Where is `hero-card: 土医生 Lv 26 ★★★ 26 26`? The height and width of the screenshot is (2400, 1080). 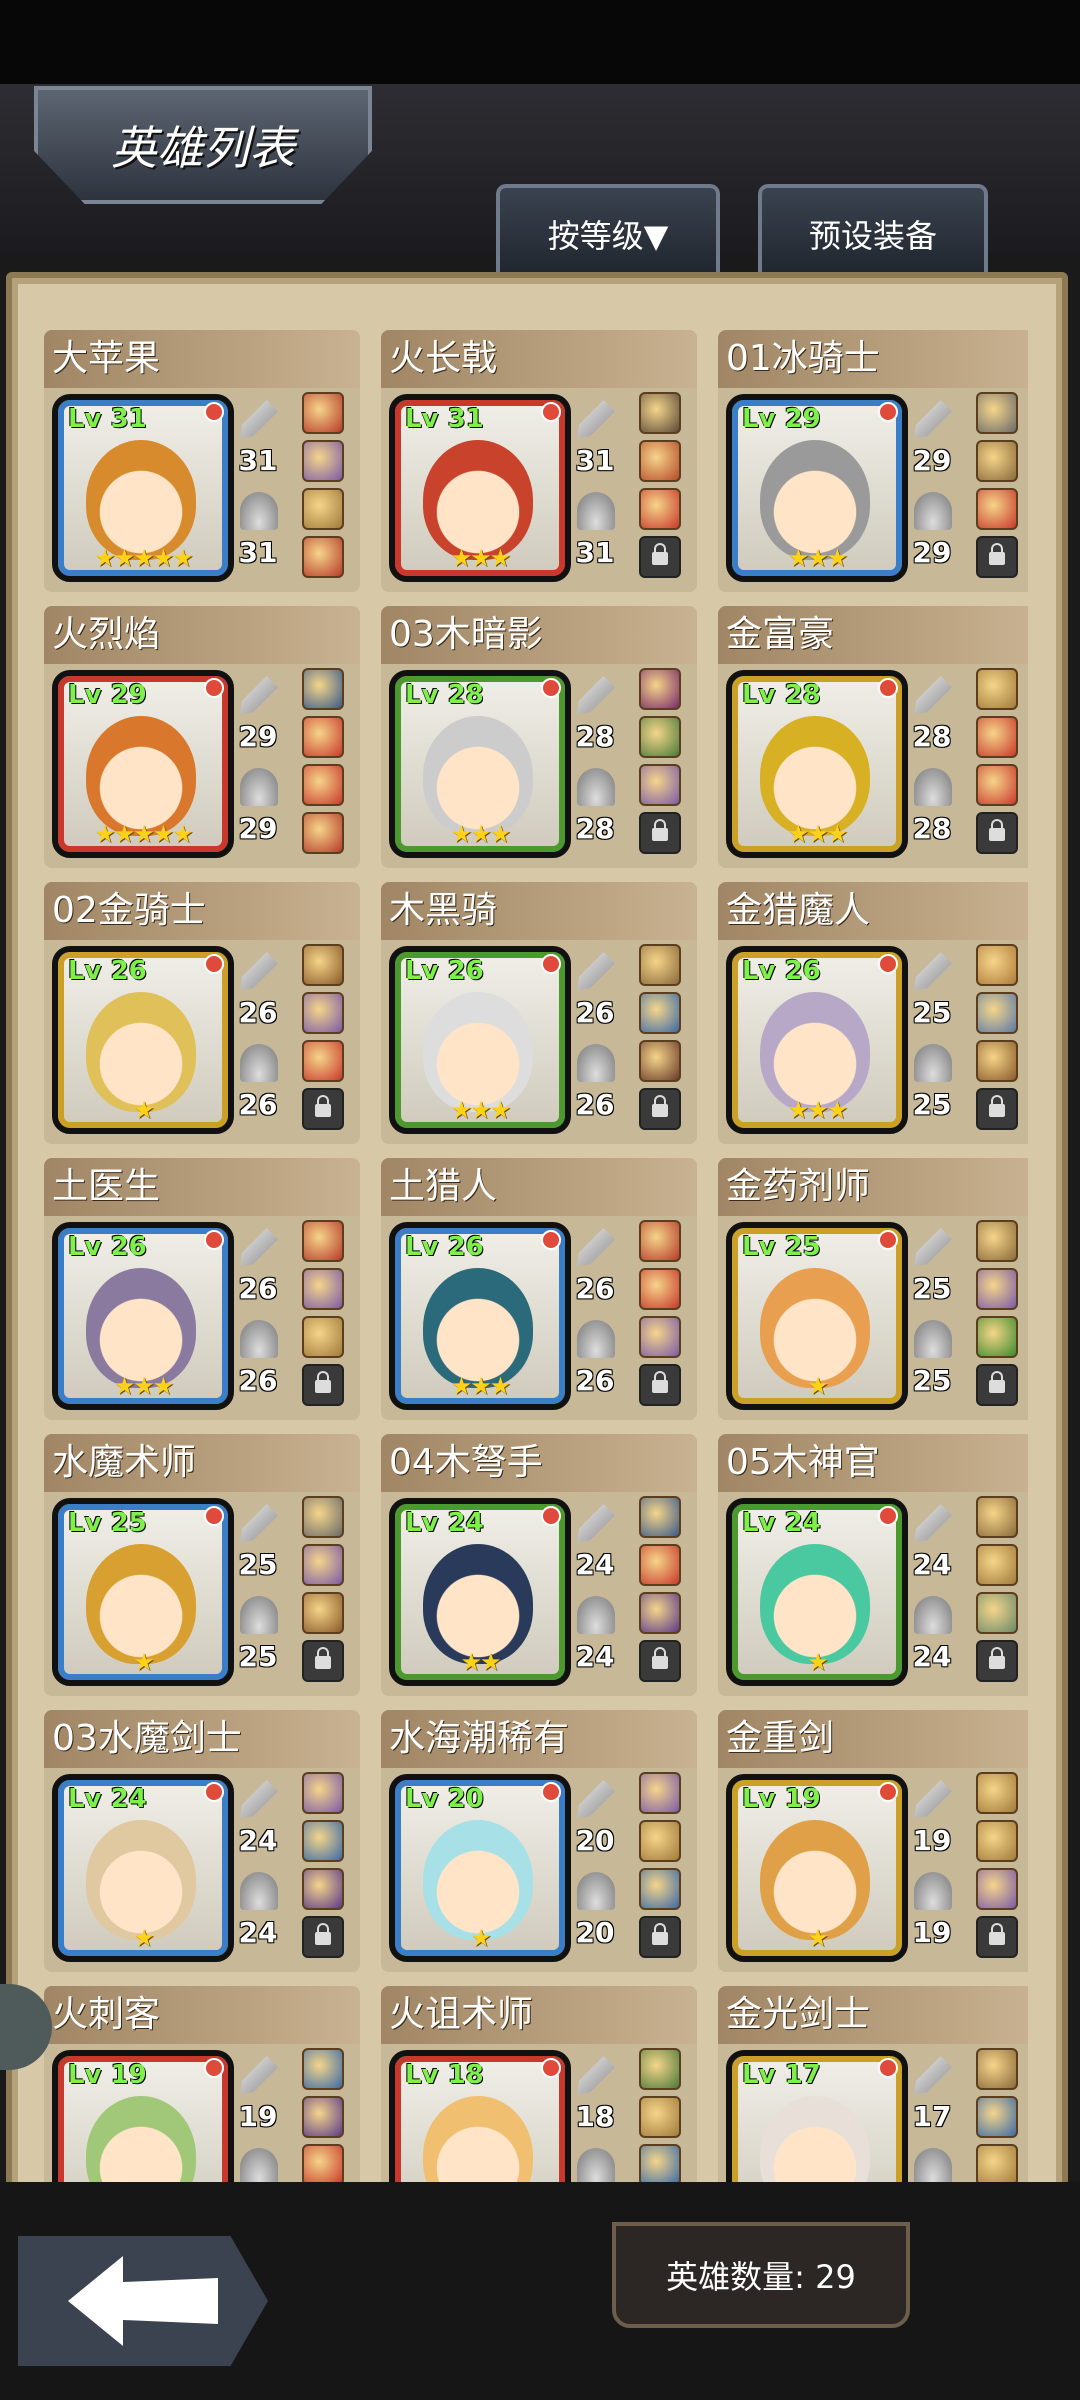 hero-card: 土医生 Lv 26 ★★★ 26 26 is located at coordinates (202, 1289).